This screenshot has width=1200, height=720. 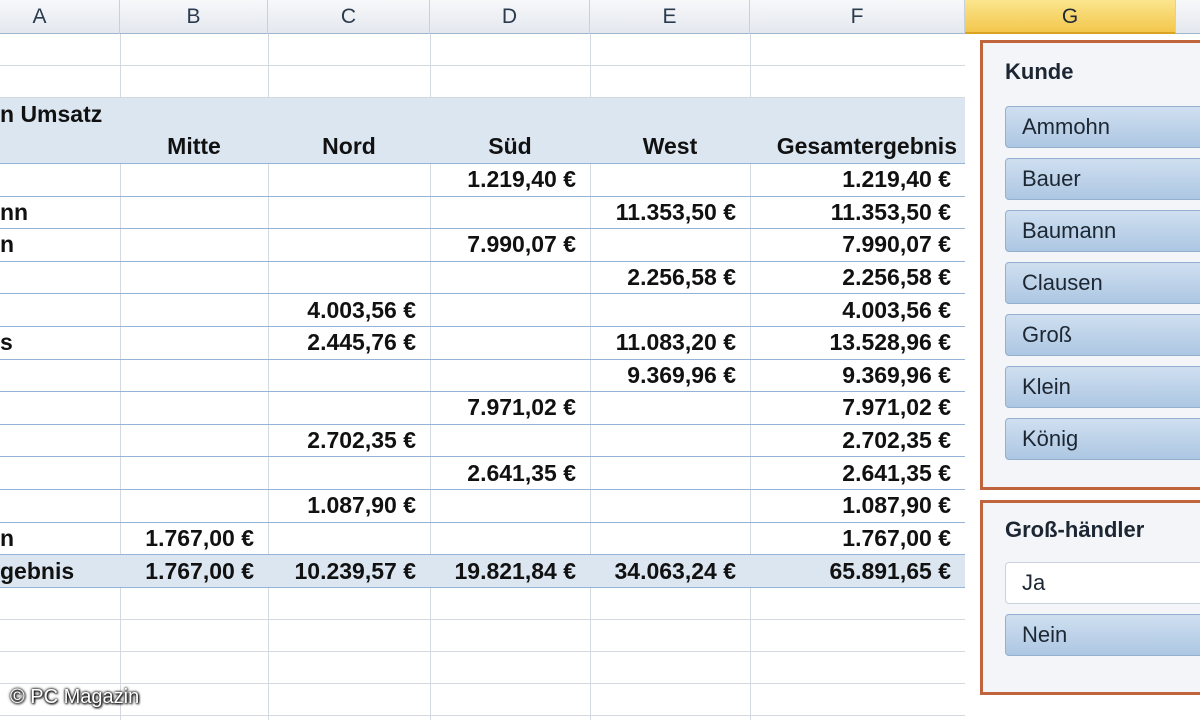 What do you see at coordinates (510, 146) in the screenshot?
I see `pivot-header-3: Süd` at bounding box center [510, 146].